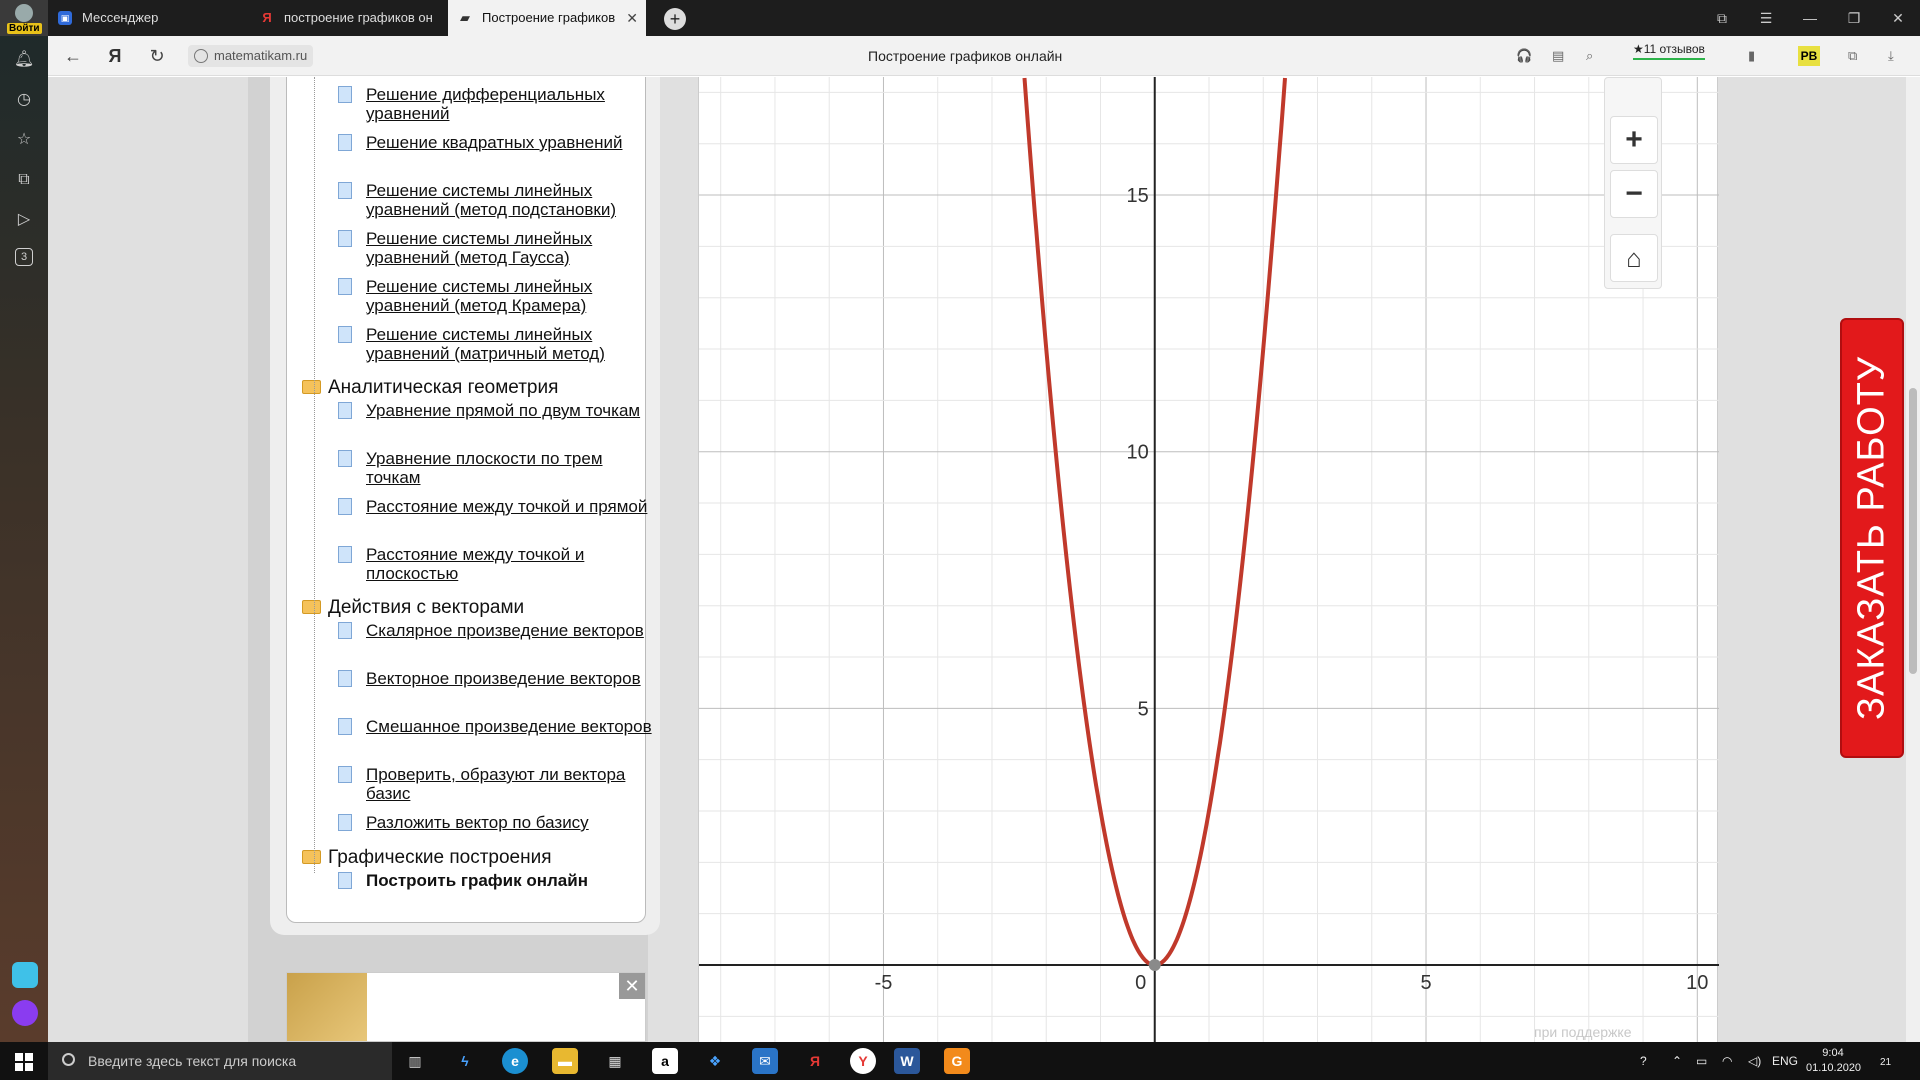 This screenshot has width=1920, height=1080. I want to click on menu-link-label: Разложить вектор по базису, so click(477, 822).